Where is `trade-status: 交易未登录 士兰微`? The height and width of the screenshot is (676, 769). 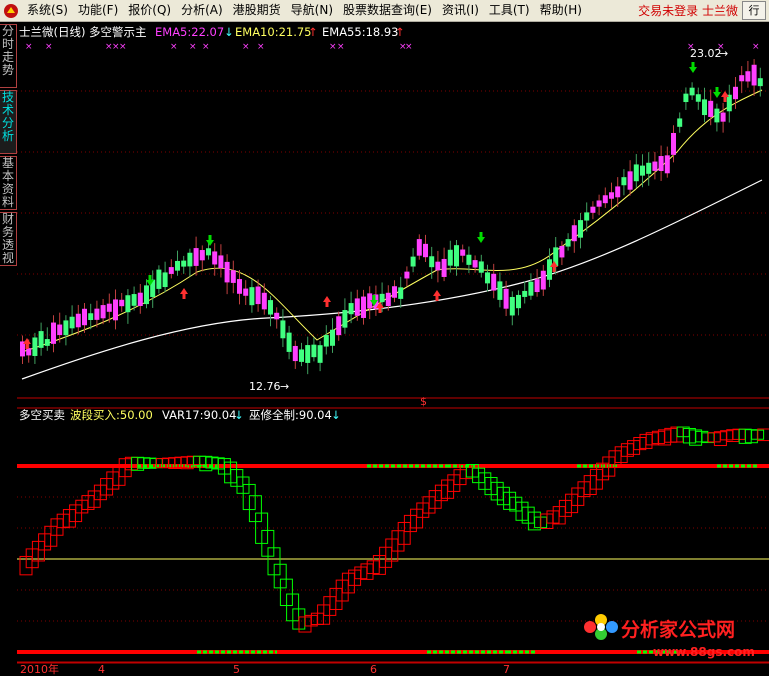 trade-status: 交易未登录 士兰微 is located at coordinates (688, 11).